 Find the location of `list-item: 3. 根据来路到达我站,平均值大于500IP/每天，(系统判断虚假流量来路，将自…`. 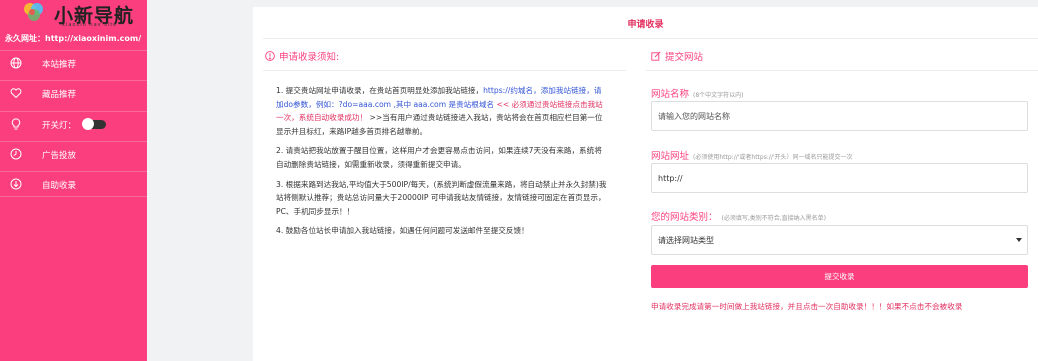

list-item: 3. 根据来路到达我站,平均值大于500IP/每天，(系统判断虚假流量来路，将自… is located at coordinates (441, 197).